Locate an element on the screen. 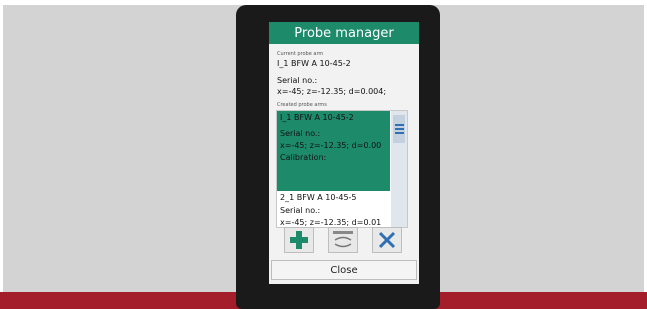 Image resolution: width=647 pixels, height=309 pixels. list-item-calibration: Calibration: is located at coordinates (303, 157).